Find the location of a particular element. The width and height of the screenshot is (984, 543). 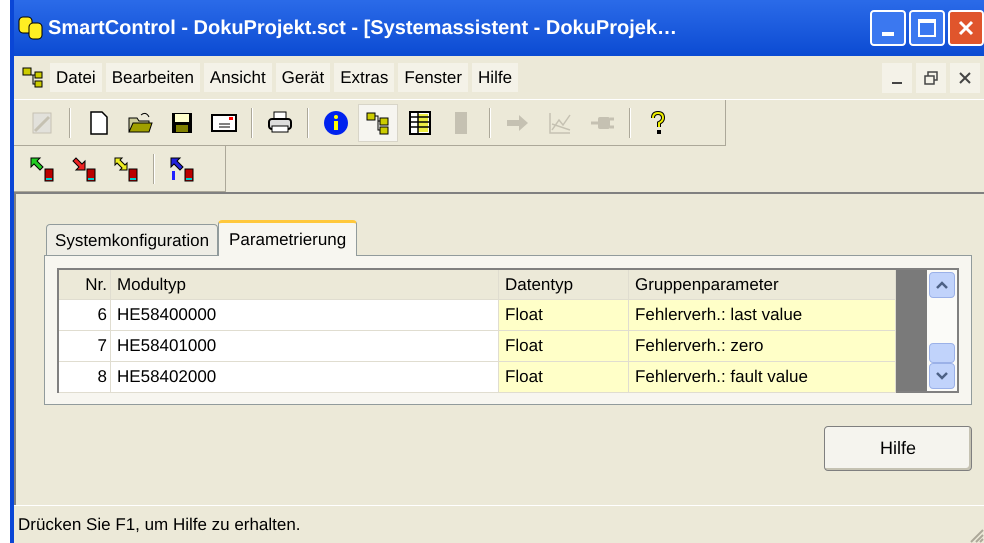

scroll-up-button is located at coordinates (942, 285).